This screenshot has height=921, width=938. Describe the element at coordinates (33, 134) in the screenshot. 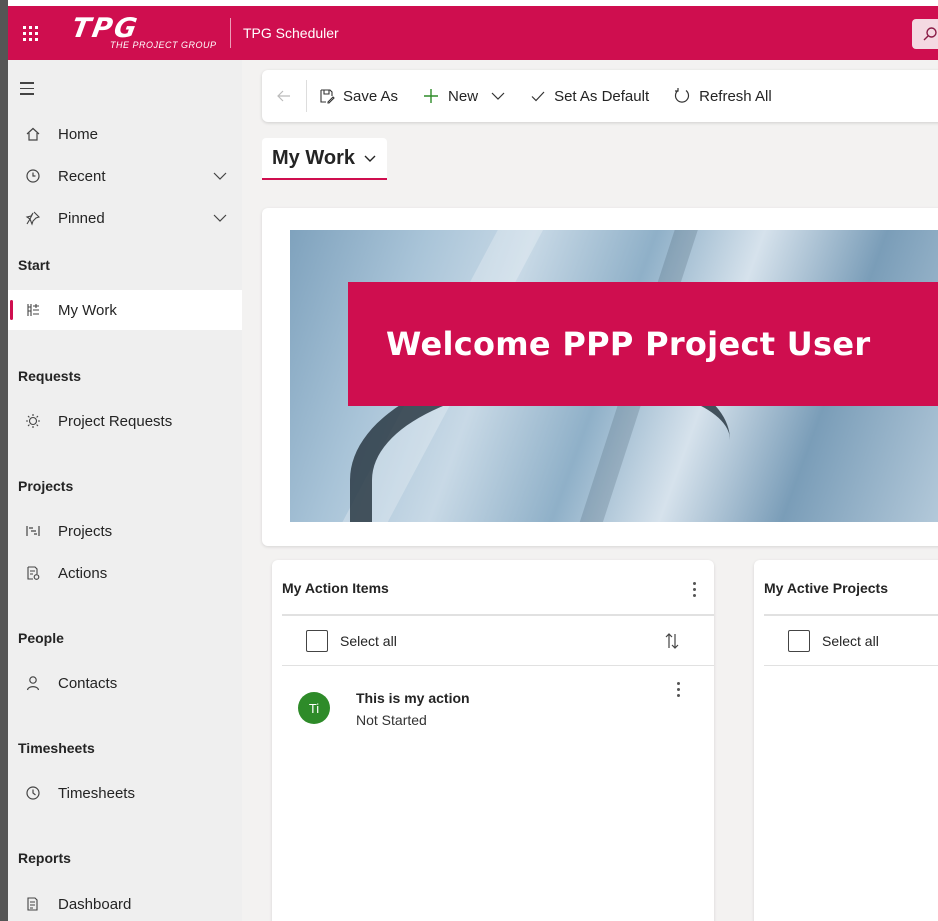

I see `home-icon` at that location.